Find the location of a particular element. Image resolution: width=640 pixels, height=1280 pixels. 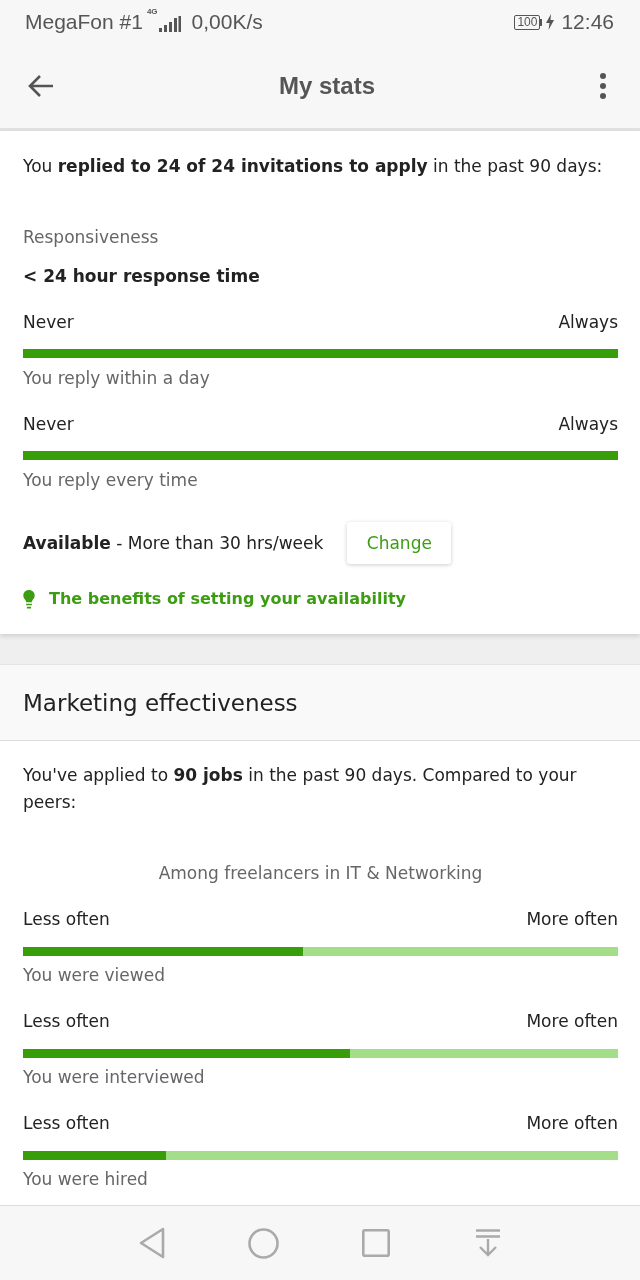

meter-caption: You reply within a day is located at coordinates (117, 378).